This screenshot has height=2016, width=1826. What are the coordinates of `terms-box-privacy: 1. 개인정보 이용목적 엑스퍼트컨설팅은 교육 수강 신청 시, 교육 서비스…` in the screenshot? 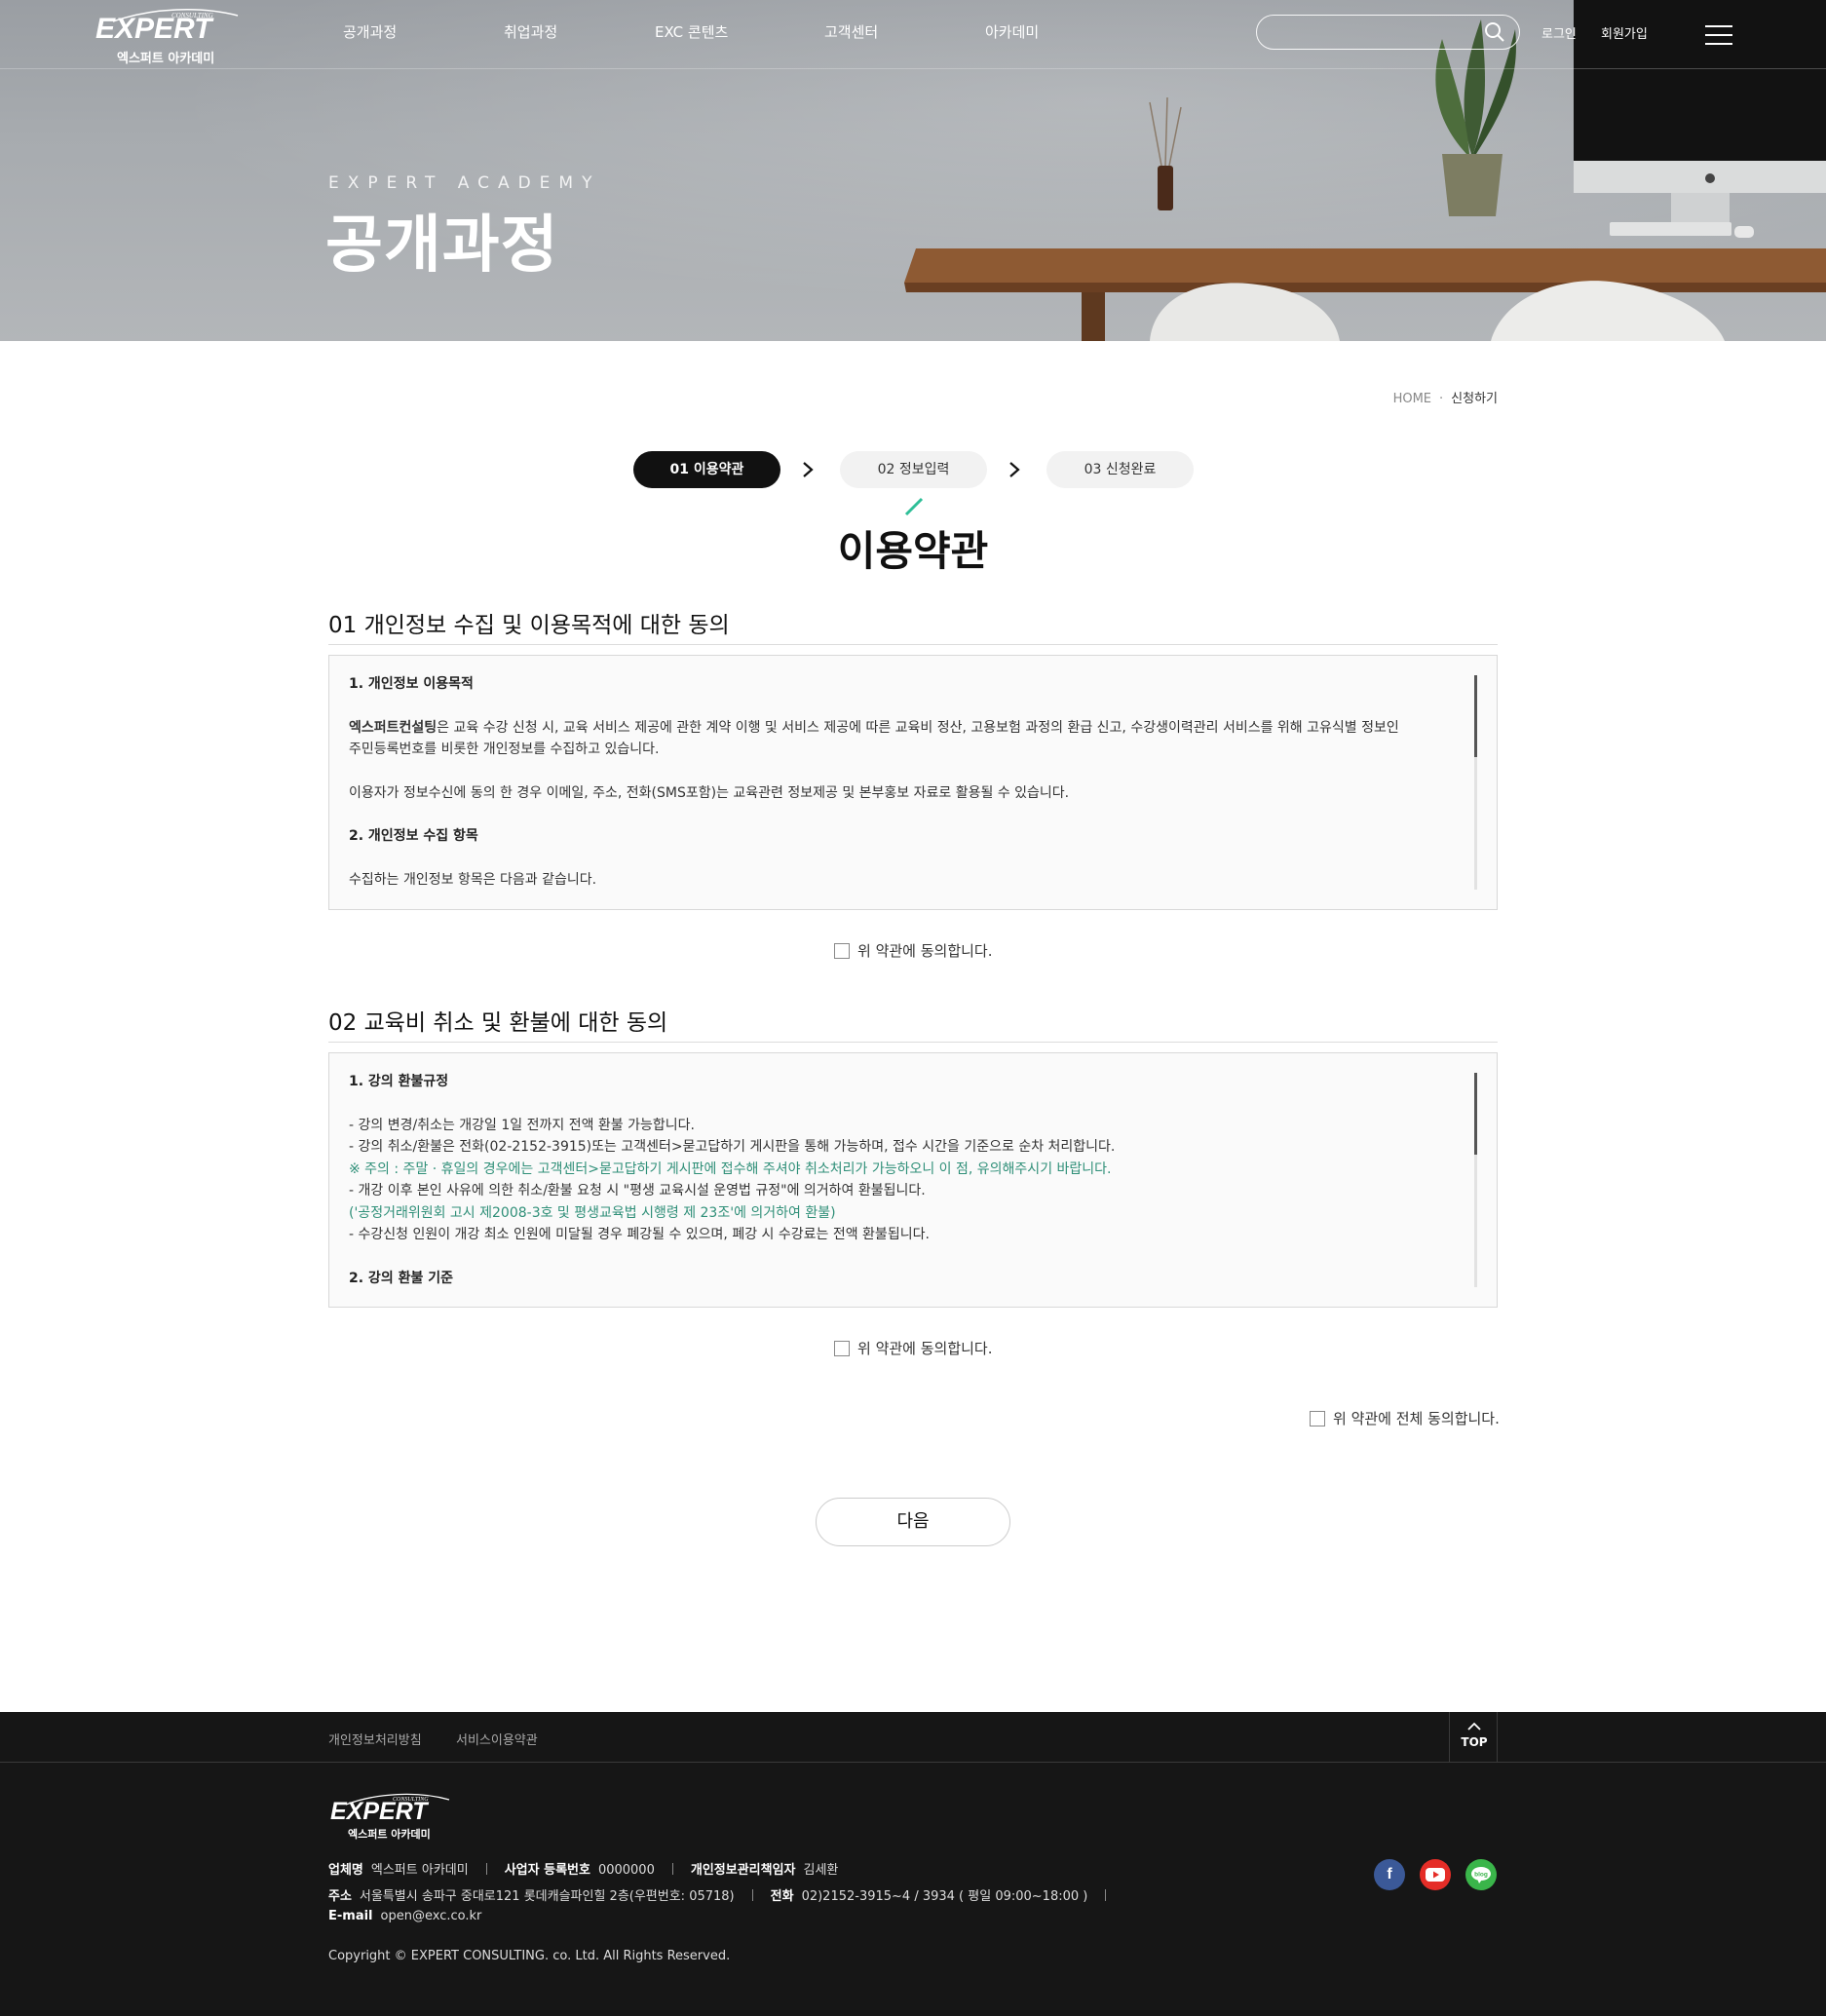 It's located at (913, 782).